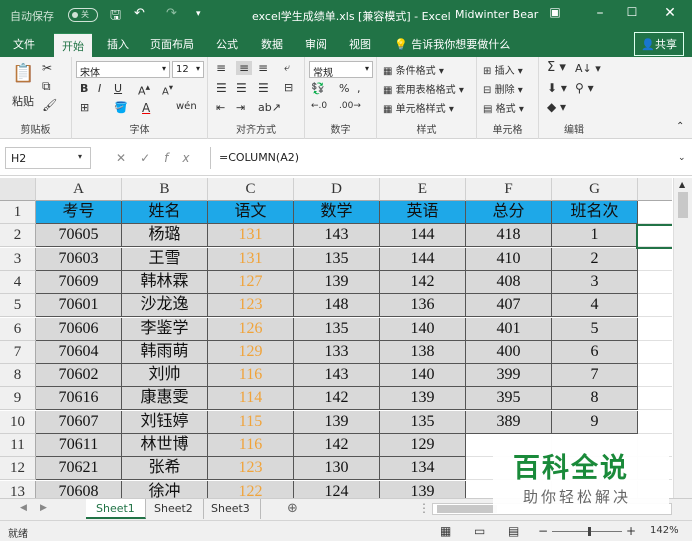 Image resolution: width=692 pixels, height=541 pixels. What do you see at coordinates (221, 68) in the screenshot?
I see `align-top-icon: ≡` at bounding box center [221, 68].